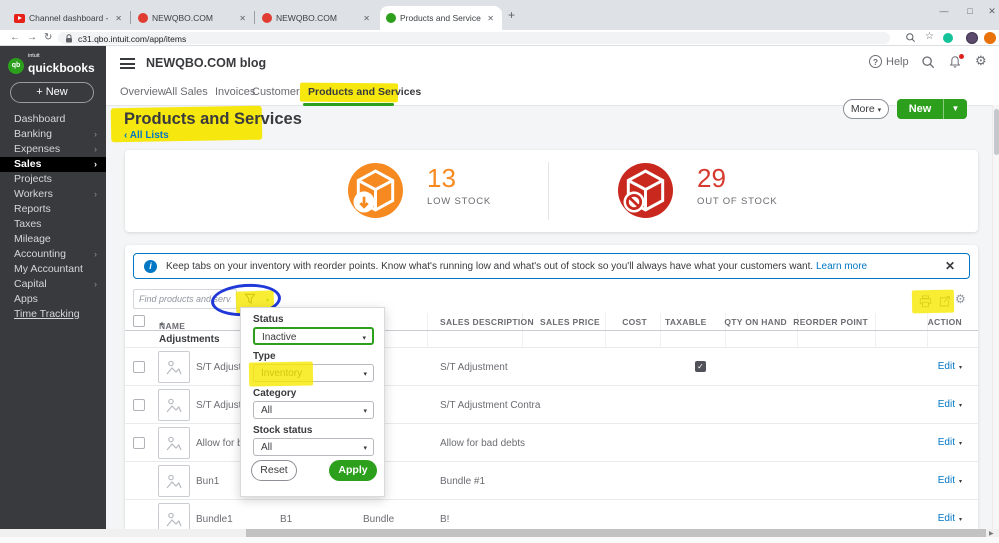 This screenshot has height=543, width=999. Describe the element at coordinates (15, 37) in the screenshot. I see `back-icon: ←` at that location.